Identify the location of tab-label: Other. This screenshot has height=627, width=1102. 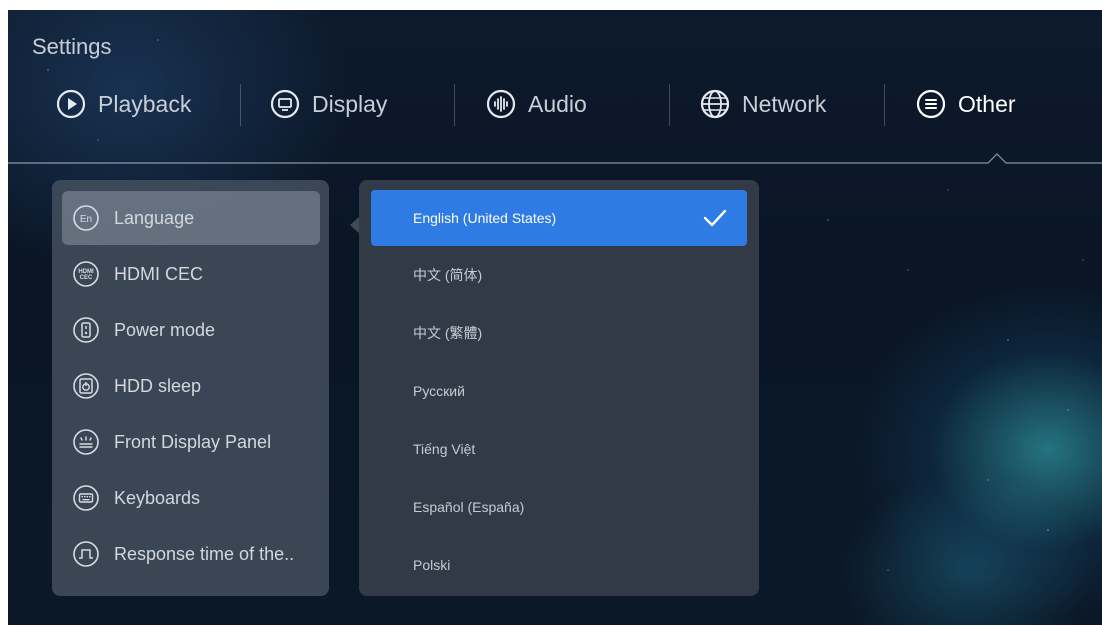
(987, 103).